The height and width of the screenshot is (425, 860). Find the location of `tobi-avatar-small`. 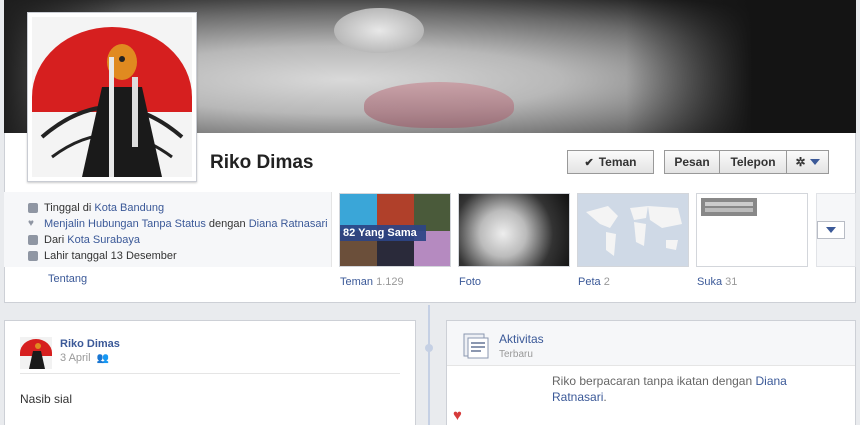

tobi-avatar-small is located at coordinates (36, 353).